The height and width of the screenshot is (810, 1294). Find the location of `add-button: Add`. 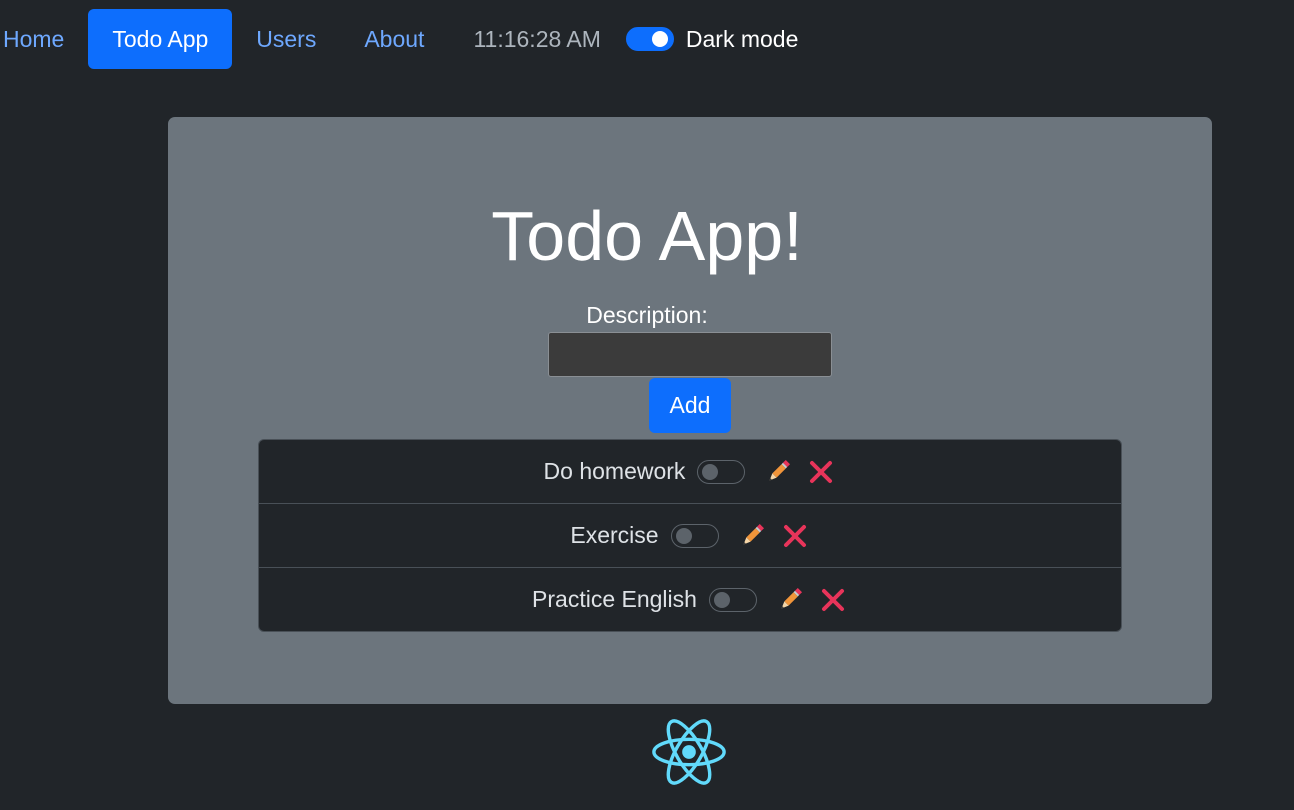

add-button: Add is located at coordinates (690, 405).